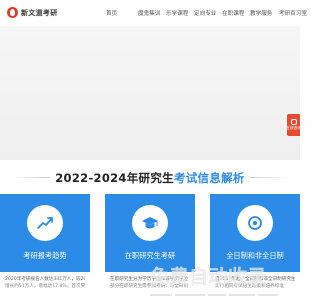 This screenshot has width=320, height=300. I want to click on card-text: 实行相同考试招生政策和培养标准, so click(249, 286).